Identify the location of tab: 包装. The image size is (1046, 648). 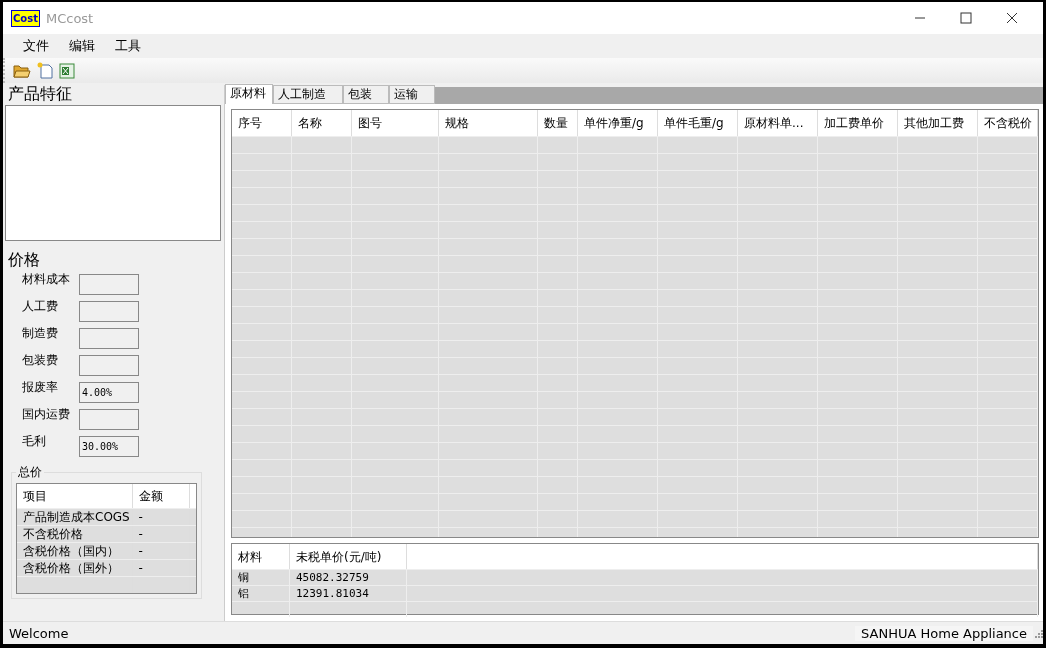
(366, 94).